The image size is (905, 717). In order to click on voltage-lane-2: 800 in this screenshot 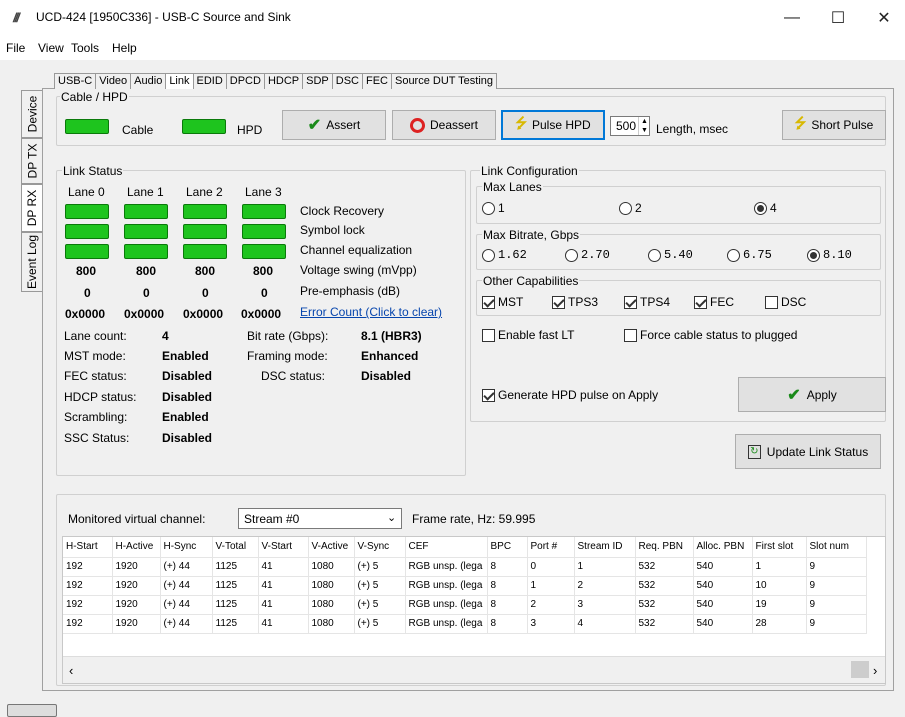, I will do `click(205, 271)`.